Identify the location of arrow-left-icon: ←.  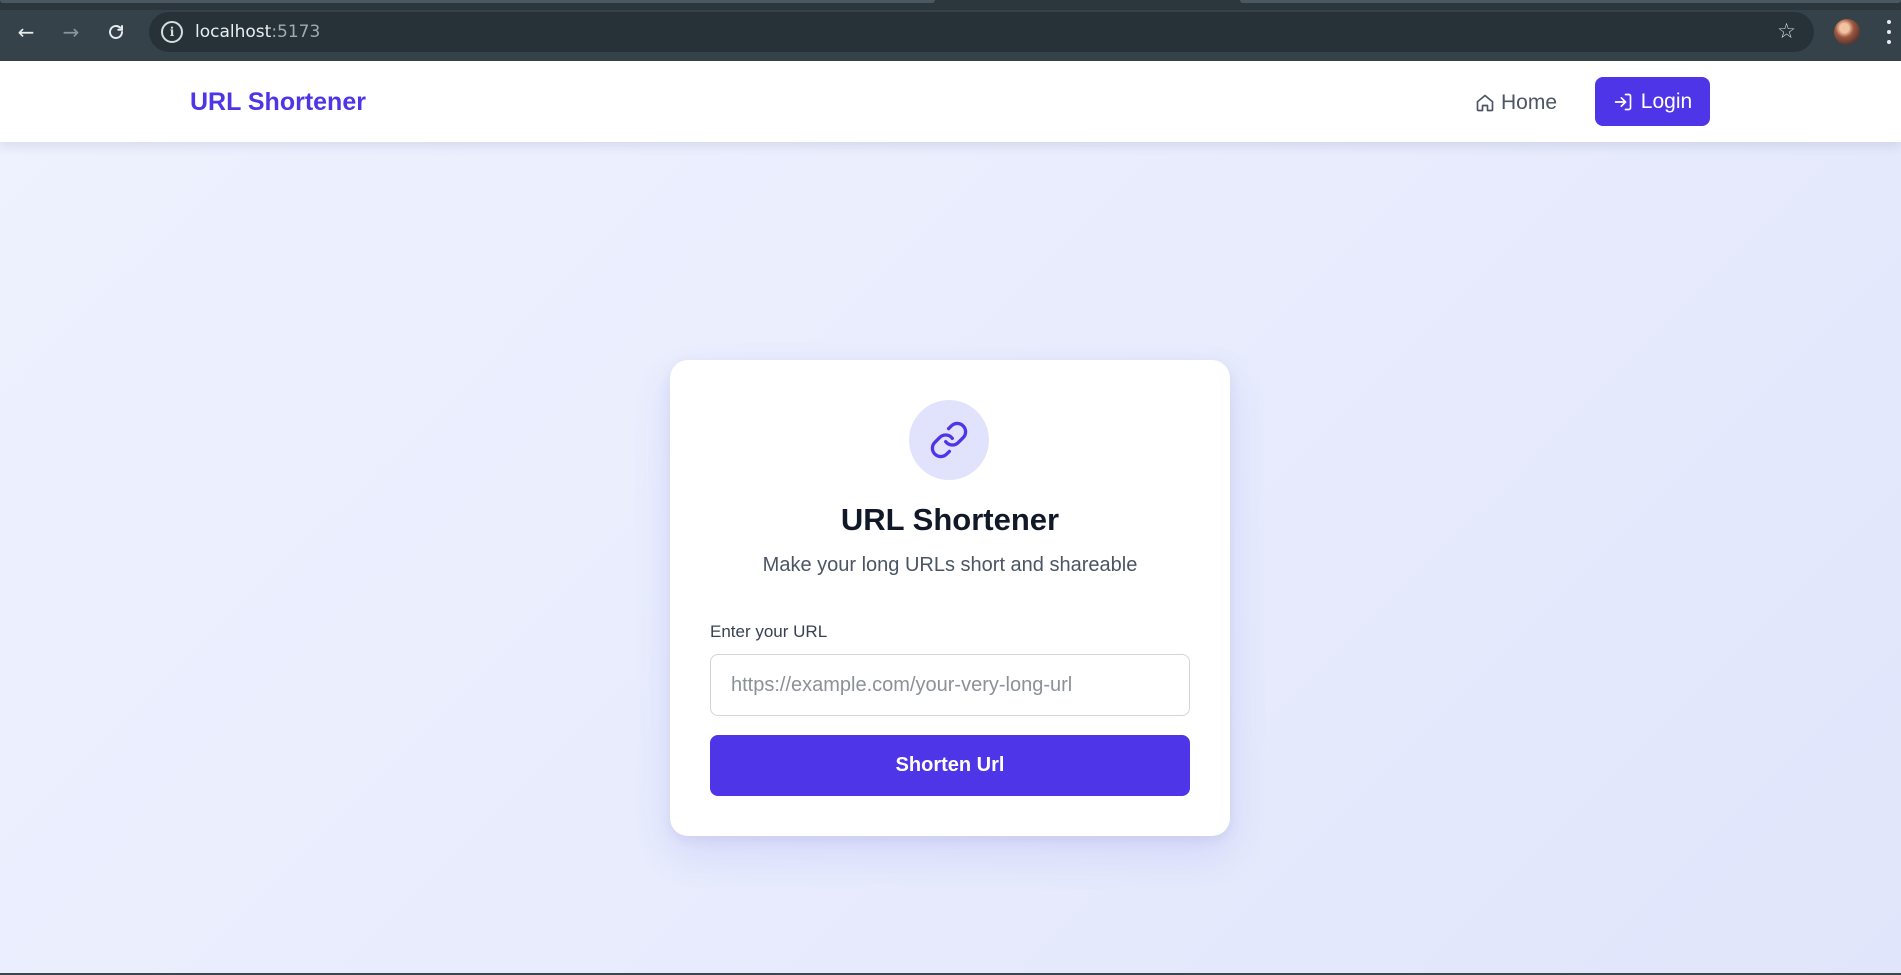
(26, 32).